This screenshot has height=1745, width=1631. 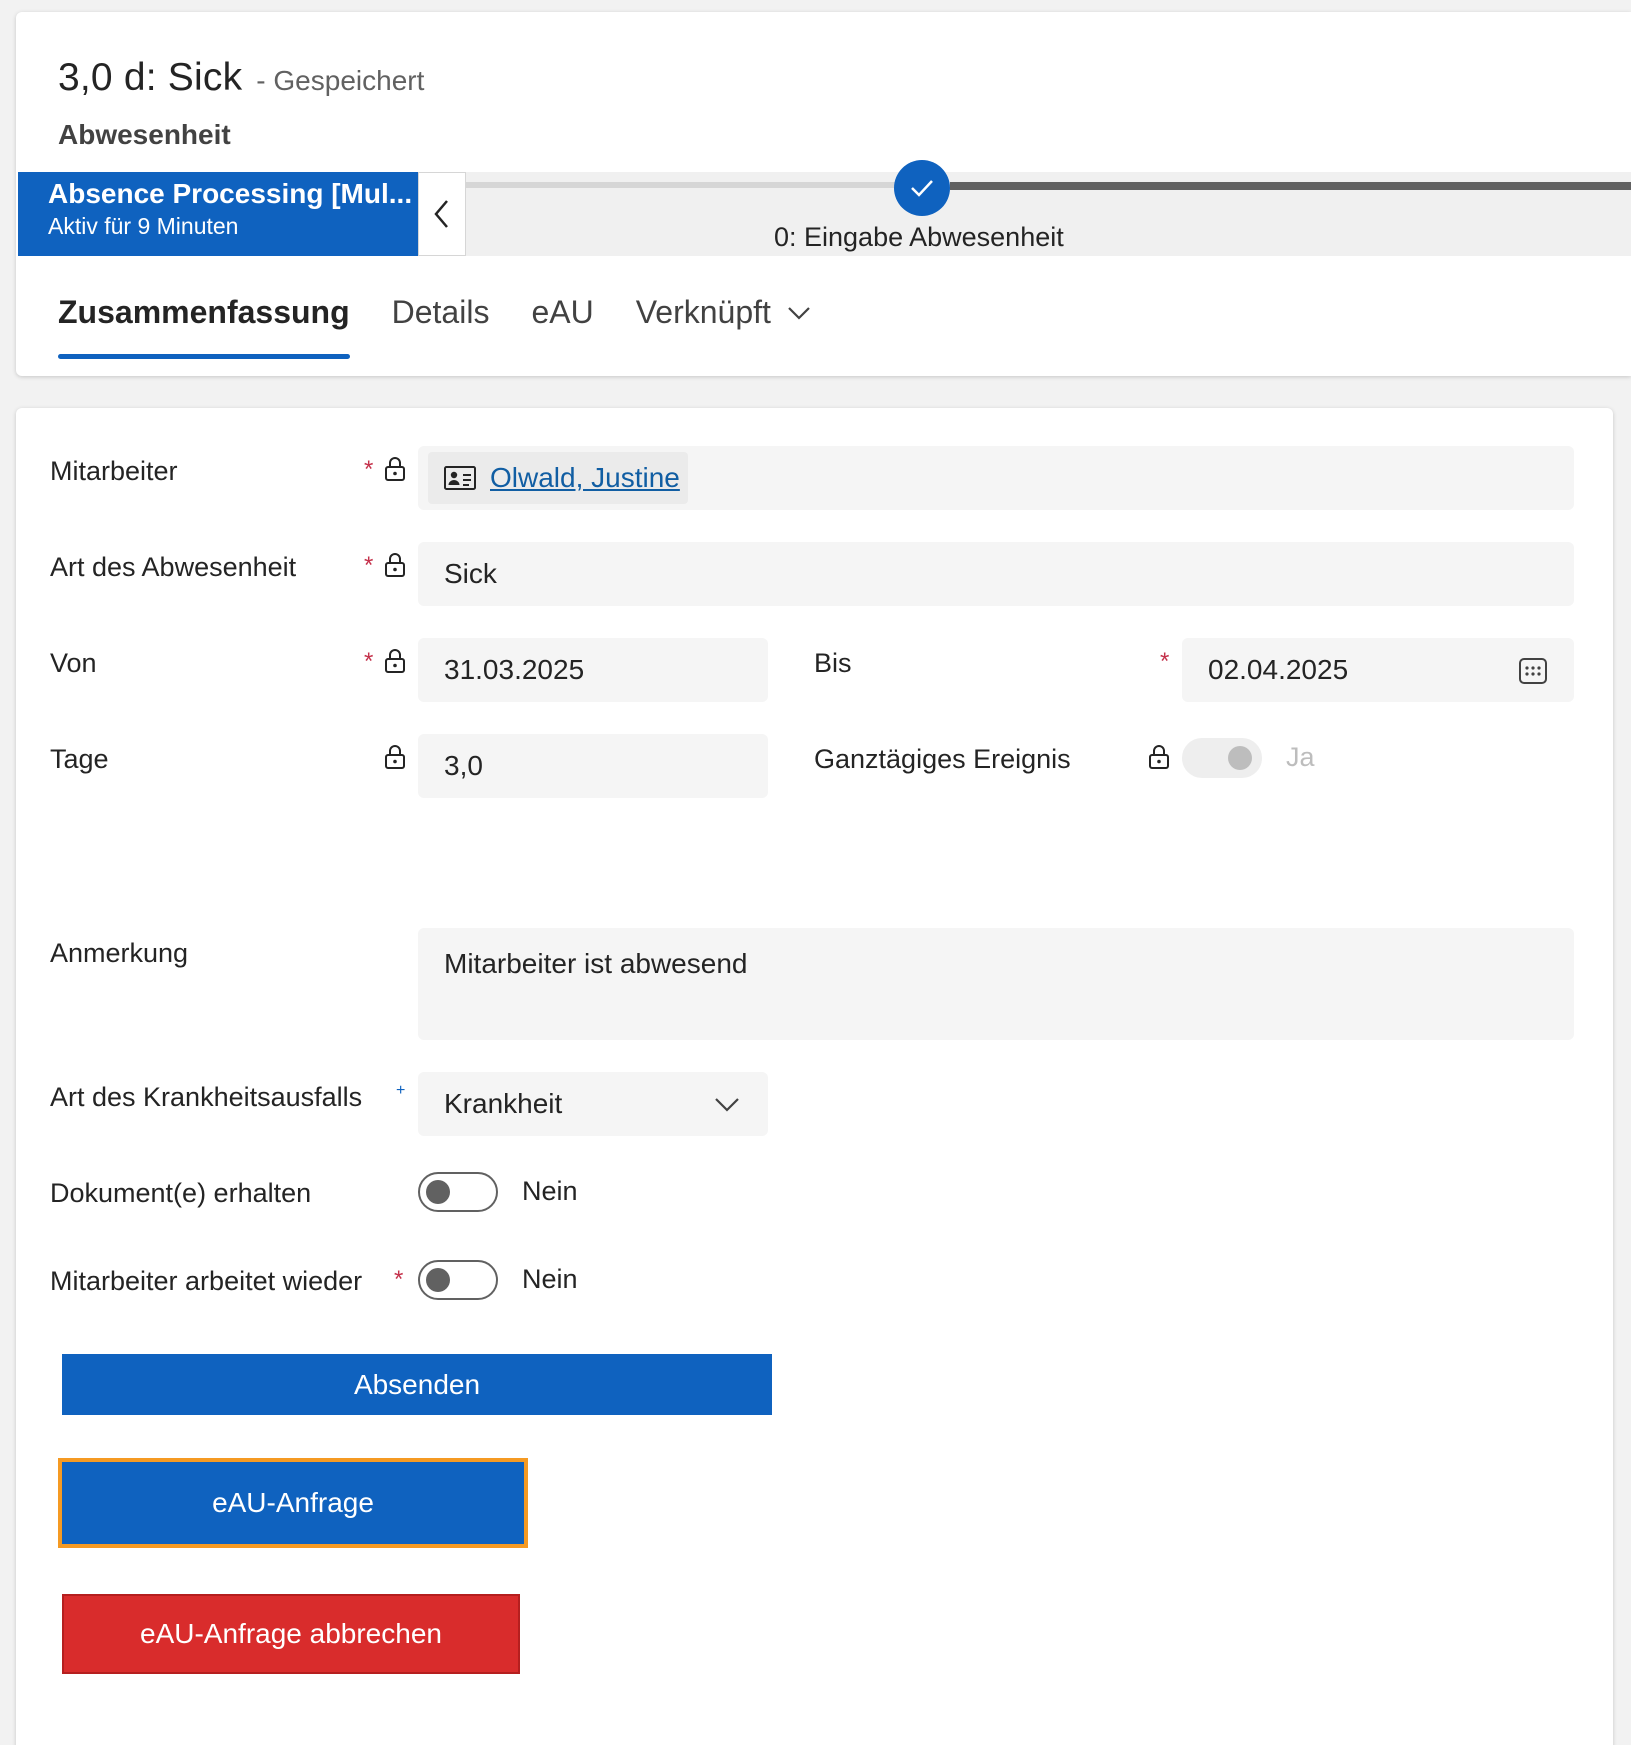 I want to click on absence-type-field: Sick, so click(x=996, y=574).